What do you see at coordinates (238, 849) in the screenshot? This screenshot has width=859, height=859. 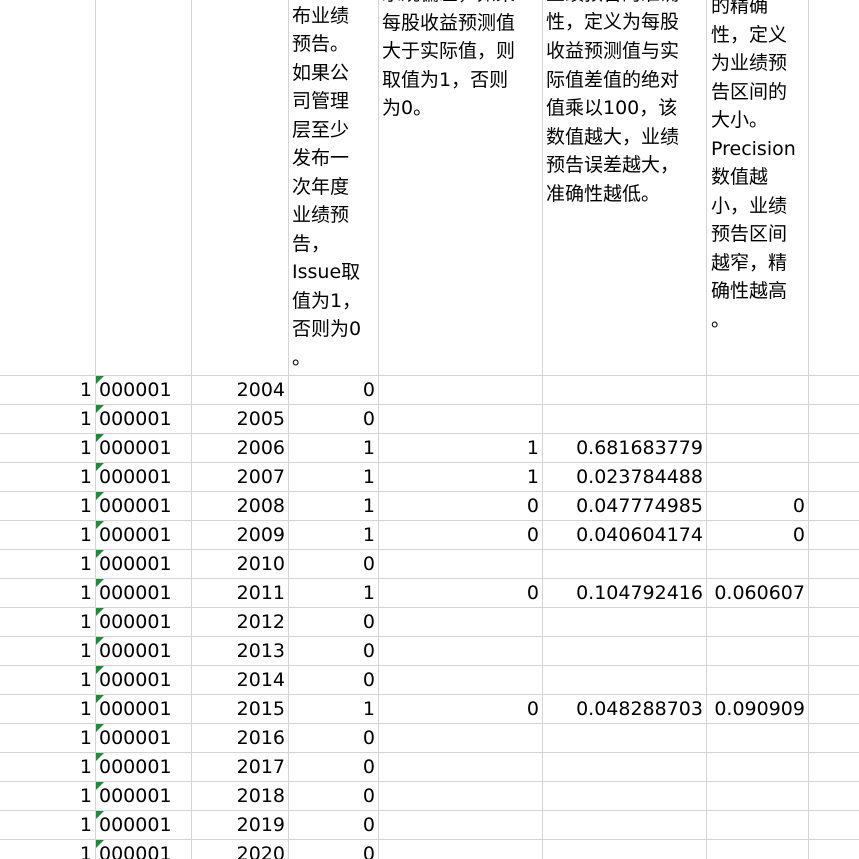 I see `cell-year: 2020` at bounding box center [238, 849].